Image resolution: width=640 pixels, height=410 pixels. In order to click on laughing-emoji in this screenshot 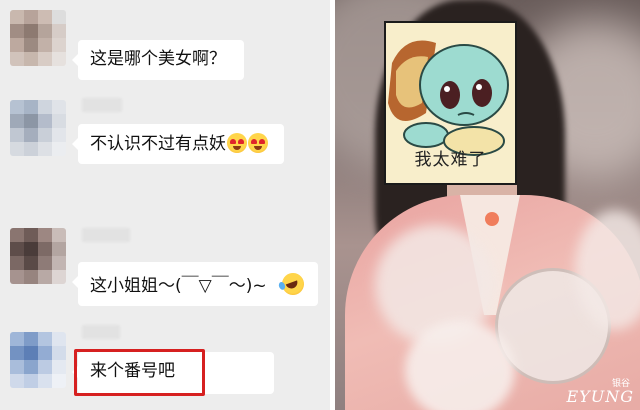, I will do `click(293, 284)`.